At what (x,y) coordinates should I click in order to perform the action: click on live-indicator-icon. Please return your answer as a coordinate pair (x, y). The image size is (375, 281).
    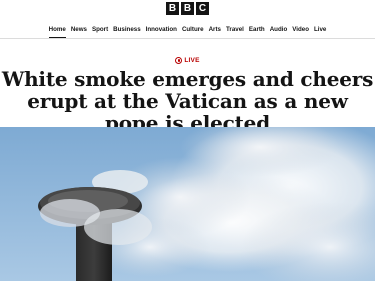
    Looking at the image, I should click on (179, 60).